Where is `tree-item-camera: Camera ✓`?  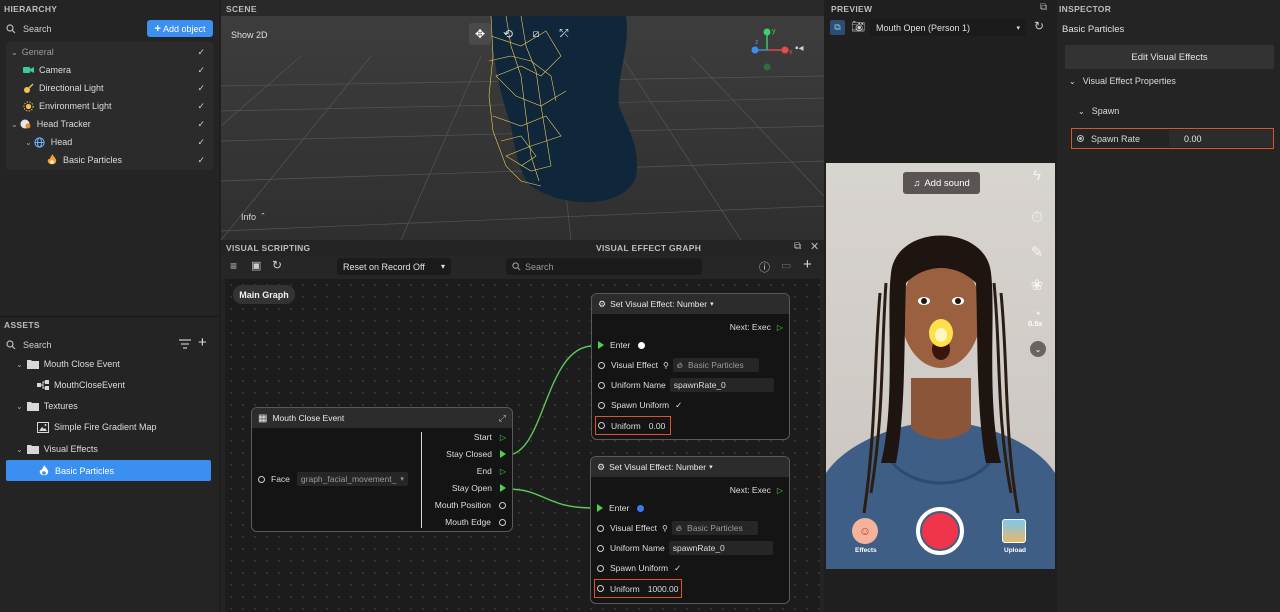 tree-item-camera: Camera ✓ is located at coordinates (116, 70).